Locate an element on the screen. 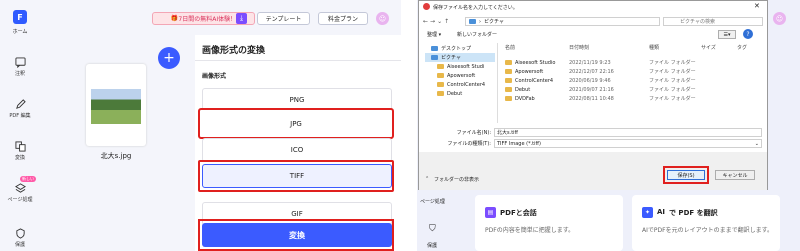 This screenshot has width=800, height=251. column-header: タグ is located at coordinates (742, 47).